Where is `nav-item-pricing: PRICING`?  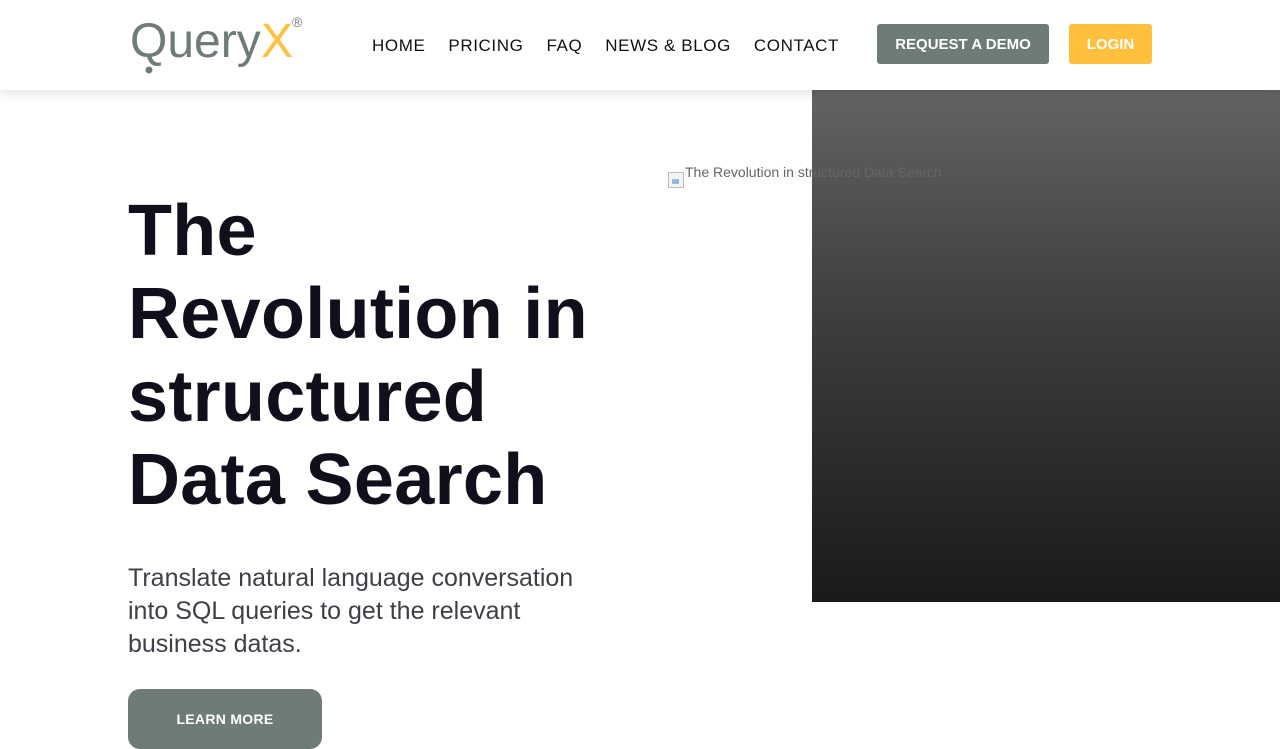
nav-item-pricing: PRICING is located at coordinates (485, 46).